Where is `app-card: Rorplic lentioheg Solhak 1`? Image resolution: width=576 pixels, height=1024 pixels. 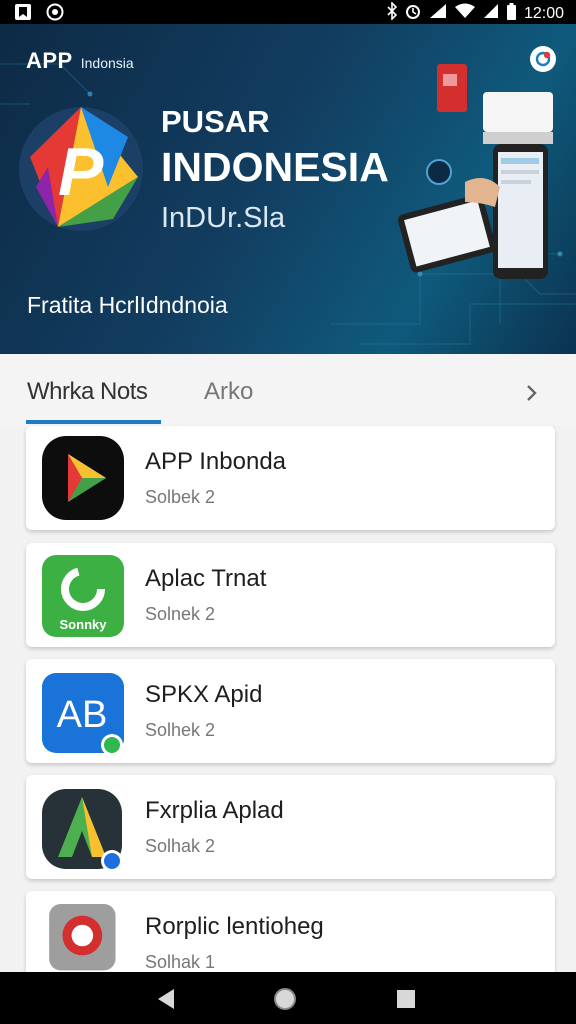 app-card: Rorplic lentioheg Solhak 1 is located at coordinates (290, 931).